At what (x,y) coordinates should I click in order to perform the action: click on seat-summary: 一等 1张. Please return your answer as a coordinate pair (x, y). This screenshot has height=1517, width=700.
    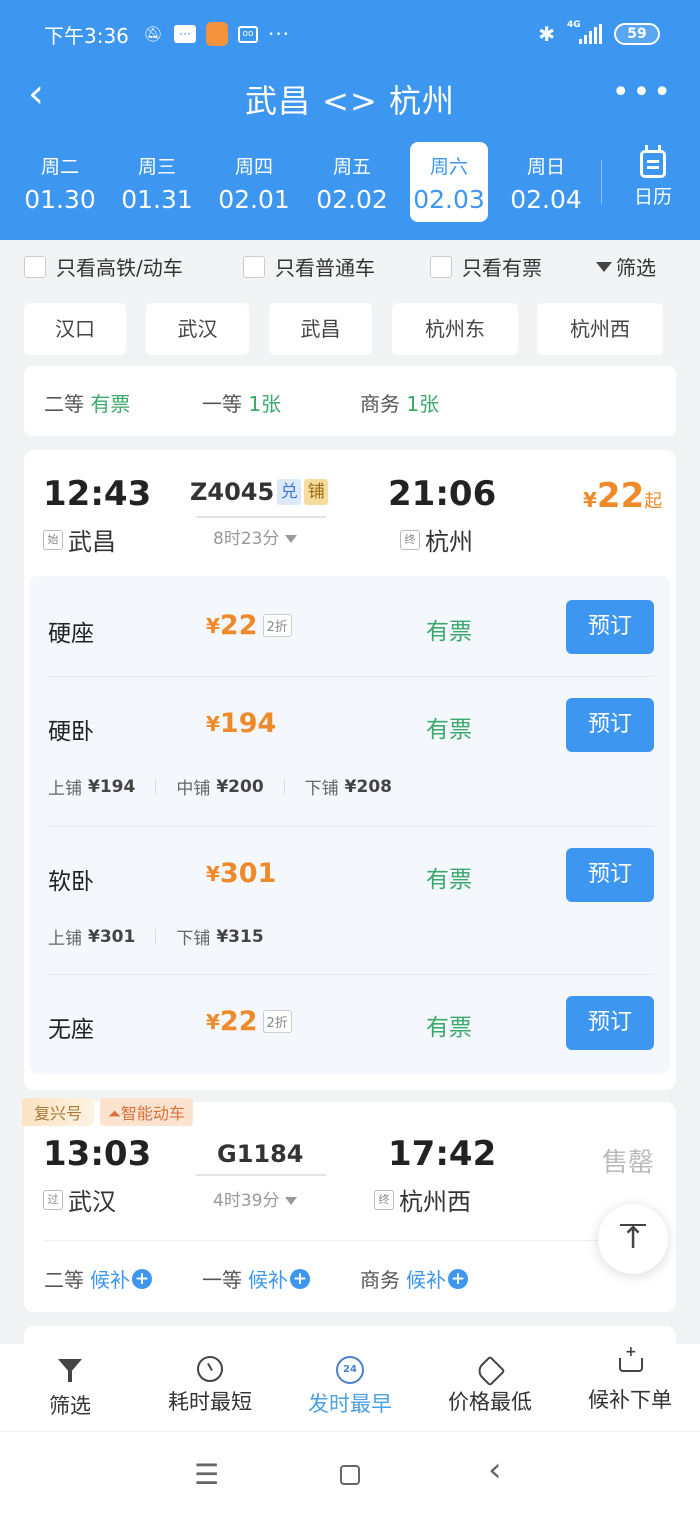
    Looking at the image, I should click on (242, 404).